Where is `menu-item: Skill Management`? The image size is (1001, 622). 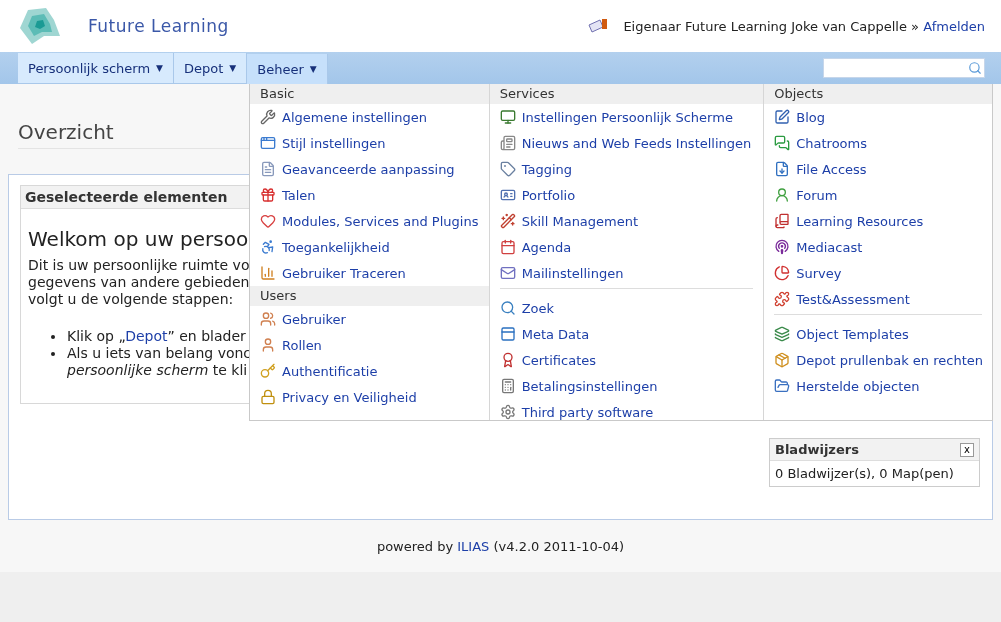 menu-item: Skill Management is located at coordinates (626, 221).